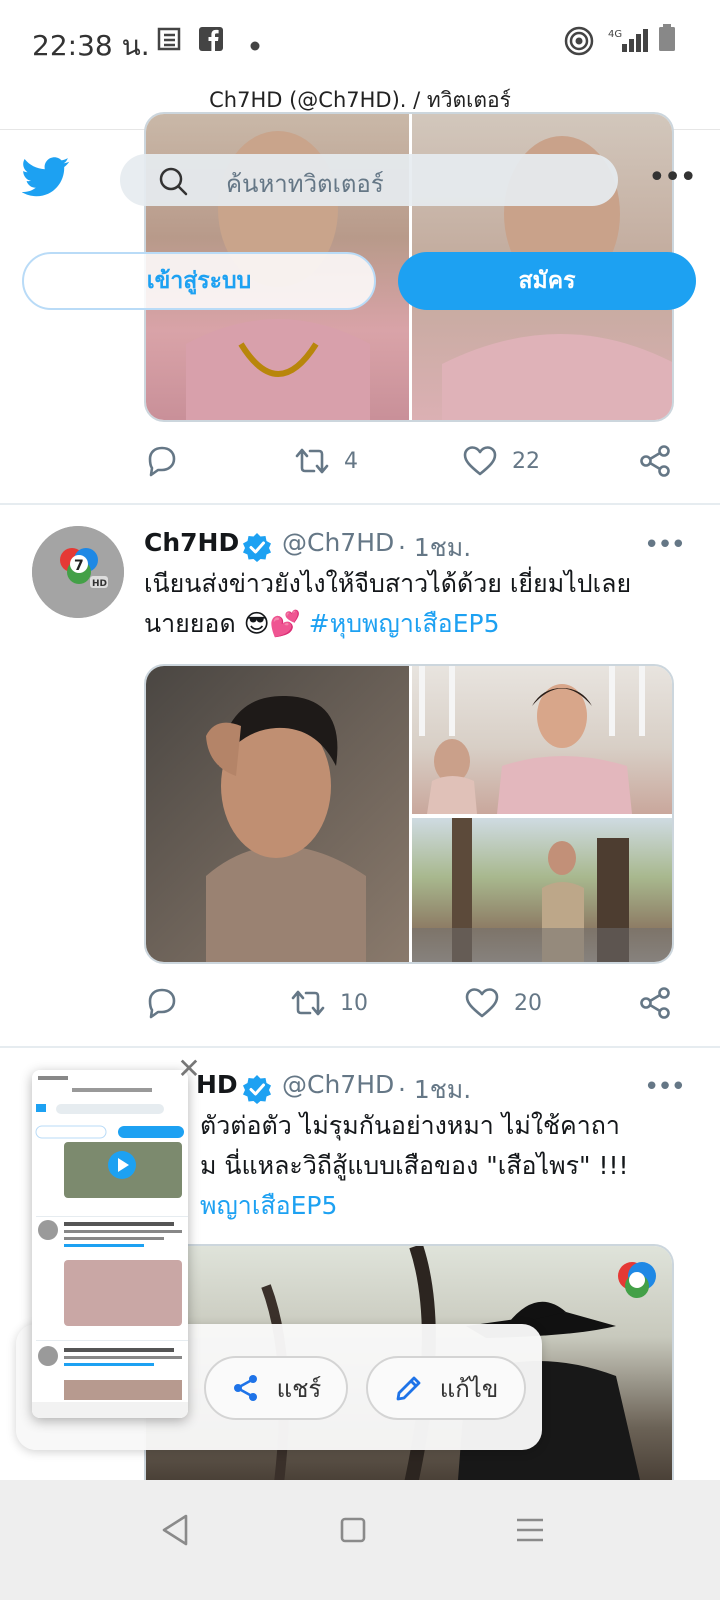 This screenshot has width=720, height=1600. I want to click on avatar: 7 HD, so click(78, 572).